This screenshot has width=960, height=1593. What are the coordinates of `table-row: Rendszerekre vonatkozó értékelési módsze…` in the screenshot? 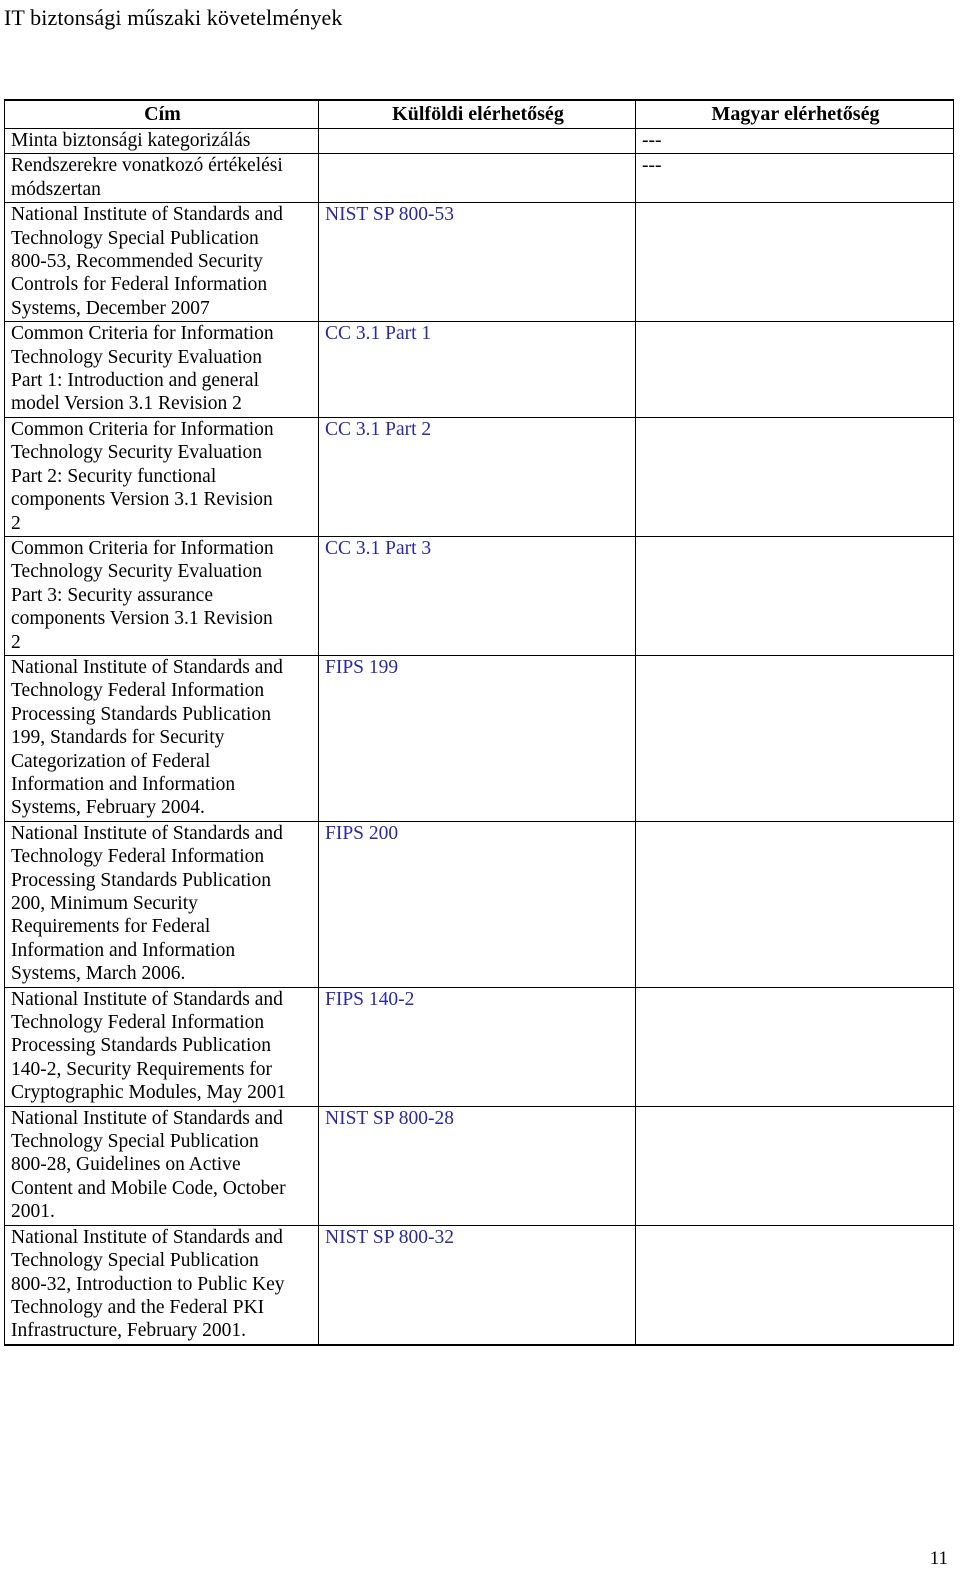 It's located at (479, 178).